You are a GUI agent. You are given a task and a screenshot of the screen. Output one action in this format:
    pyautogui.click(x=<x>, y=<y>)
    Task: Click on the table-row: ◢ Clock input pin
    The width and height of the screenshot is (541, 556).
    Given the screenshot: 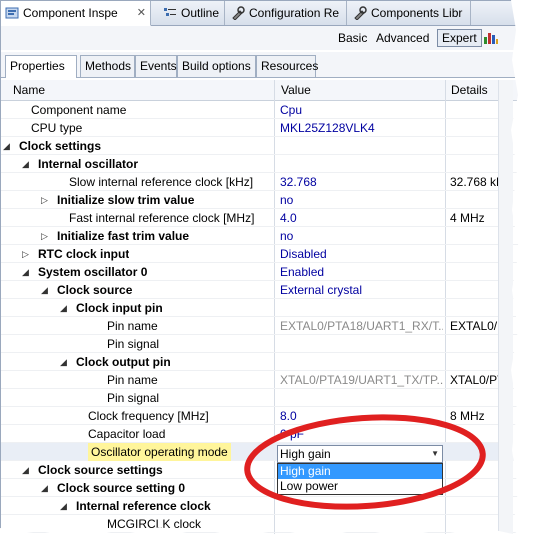 What is the action you would take?
    pyautogui.click(x=265, y=308)
    